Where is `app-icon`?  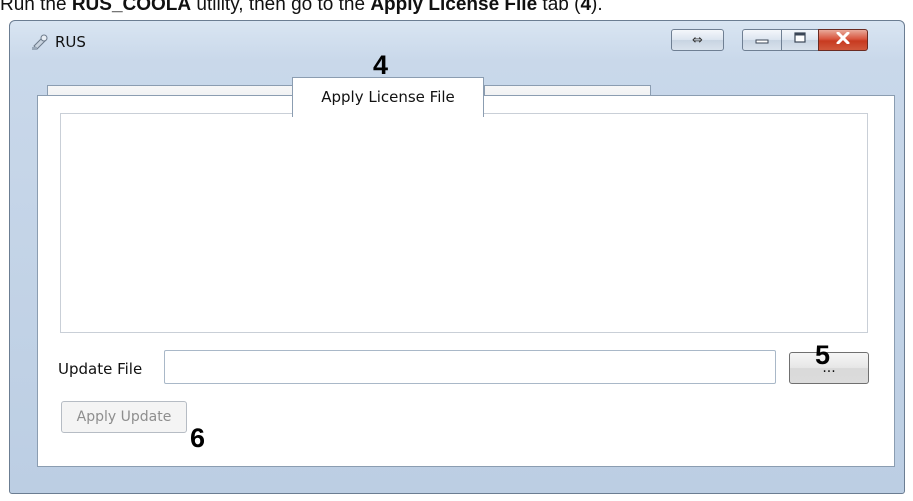 app-icon is located at coordinates (40, 42).